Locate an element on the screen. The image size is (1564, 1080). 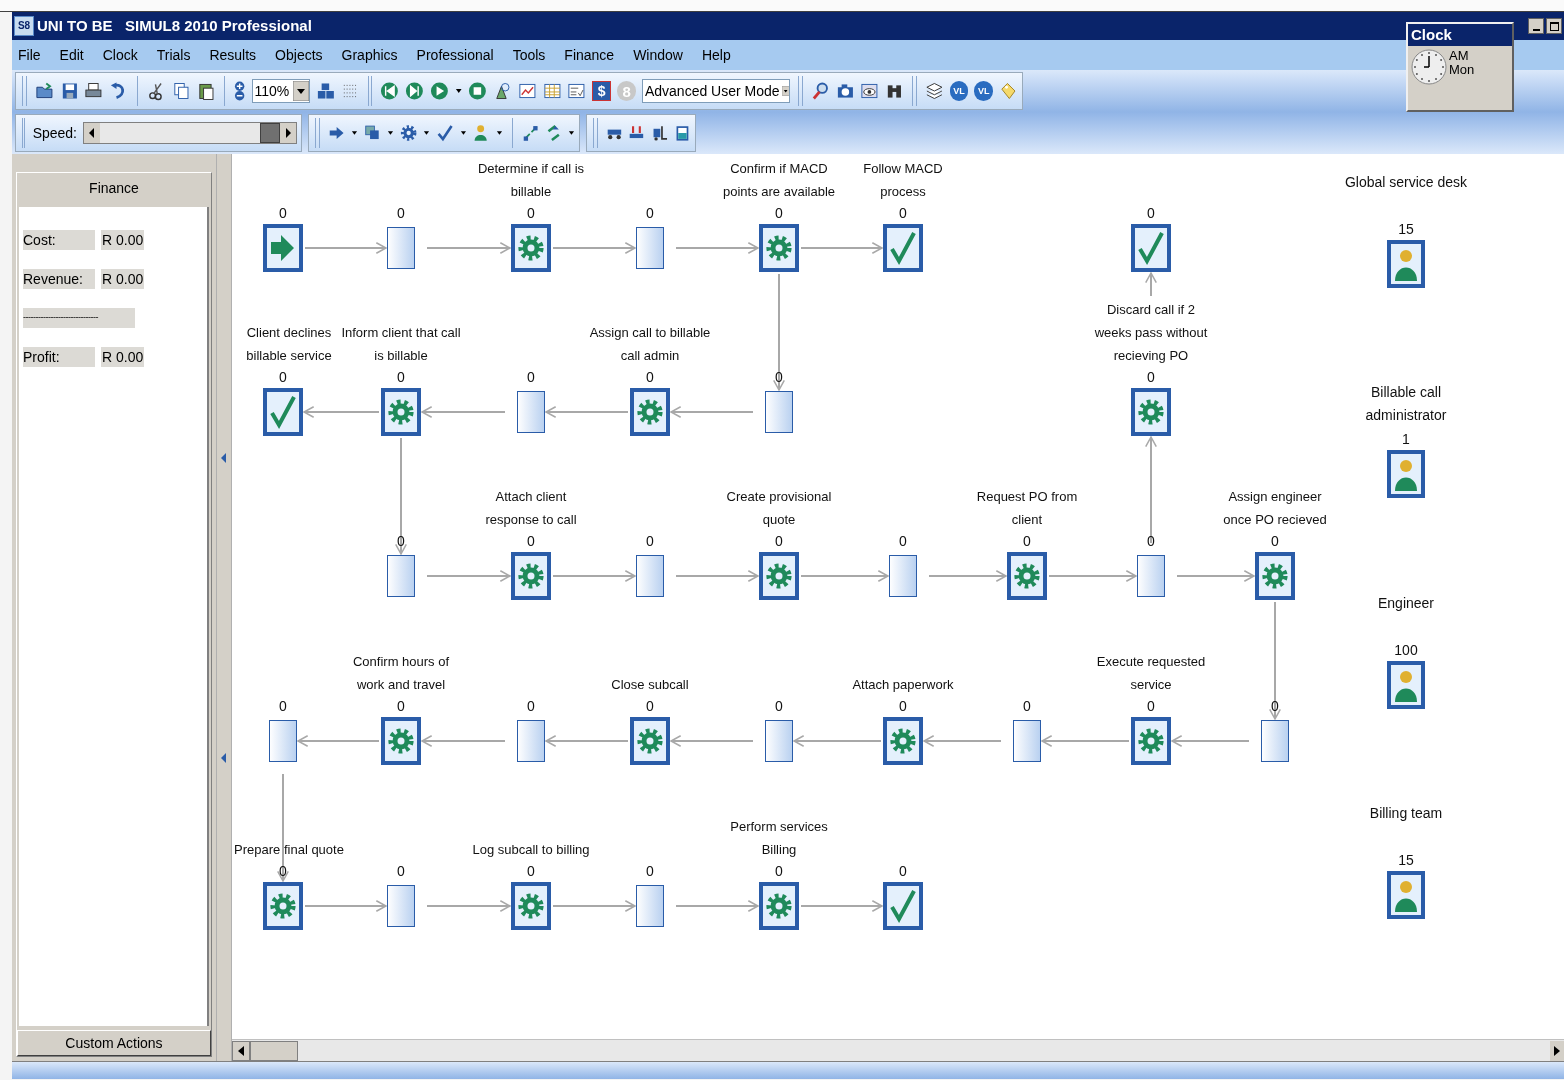
layers-icon is located at coordinates (934, 91).